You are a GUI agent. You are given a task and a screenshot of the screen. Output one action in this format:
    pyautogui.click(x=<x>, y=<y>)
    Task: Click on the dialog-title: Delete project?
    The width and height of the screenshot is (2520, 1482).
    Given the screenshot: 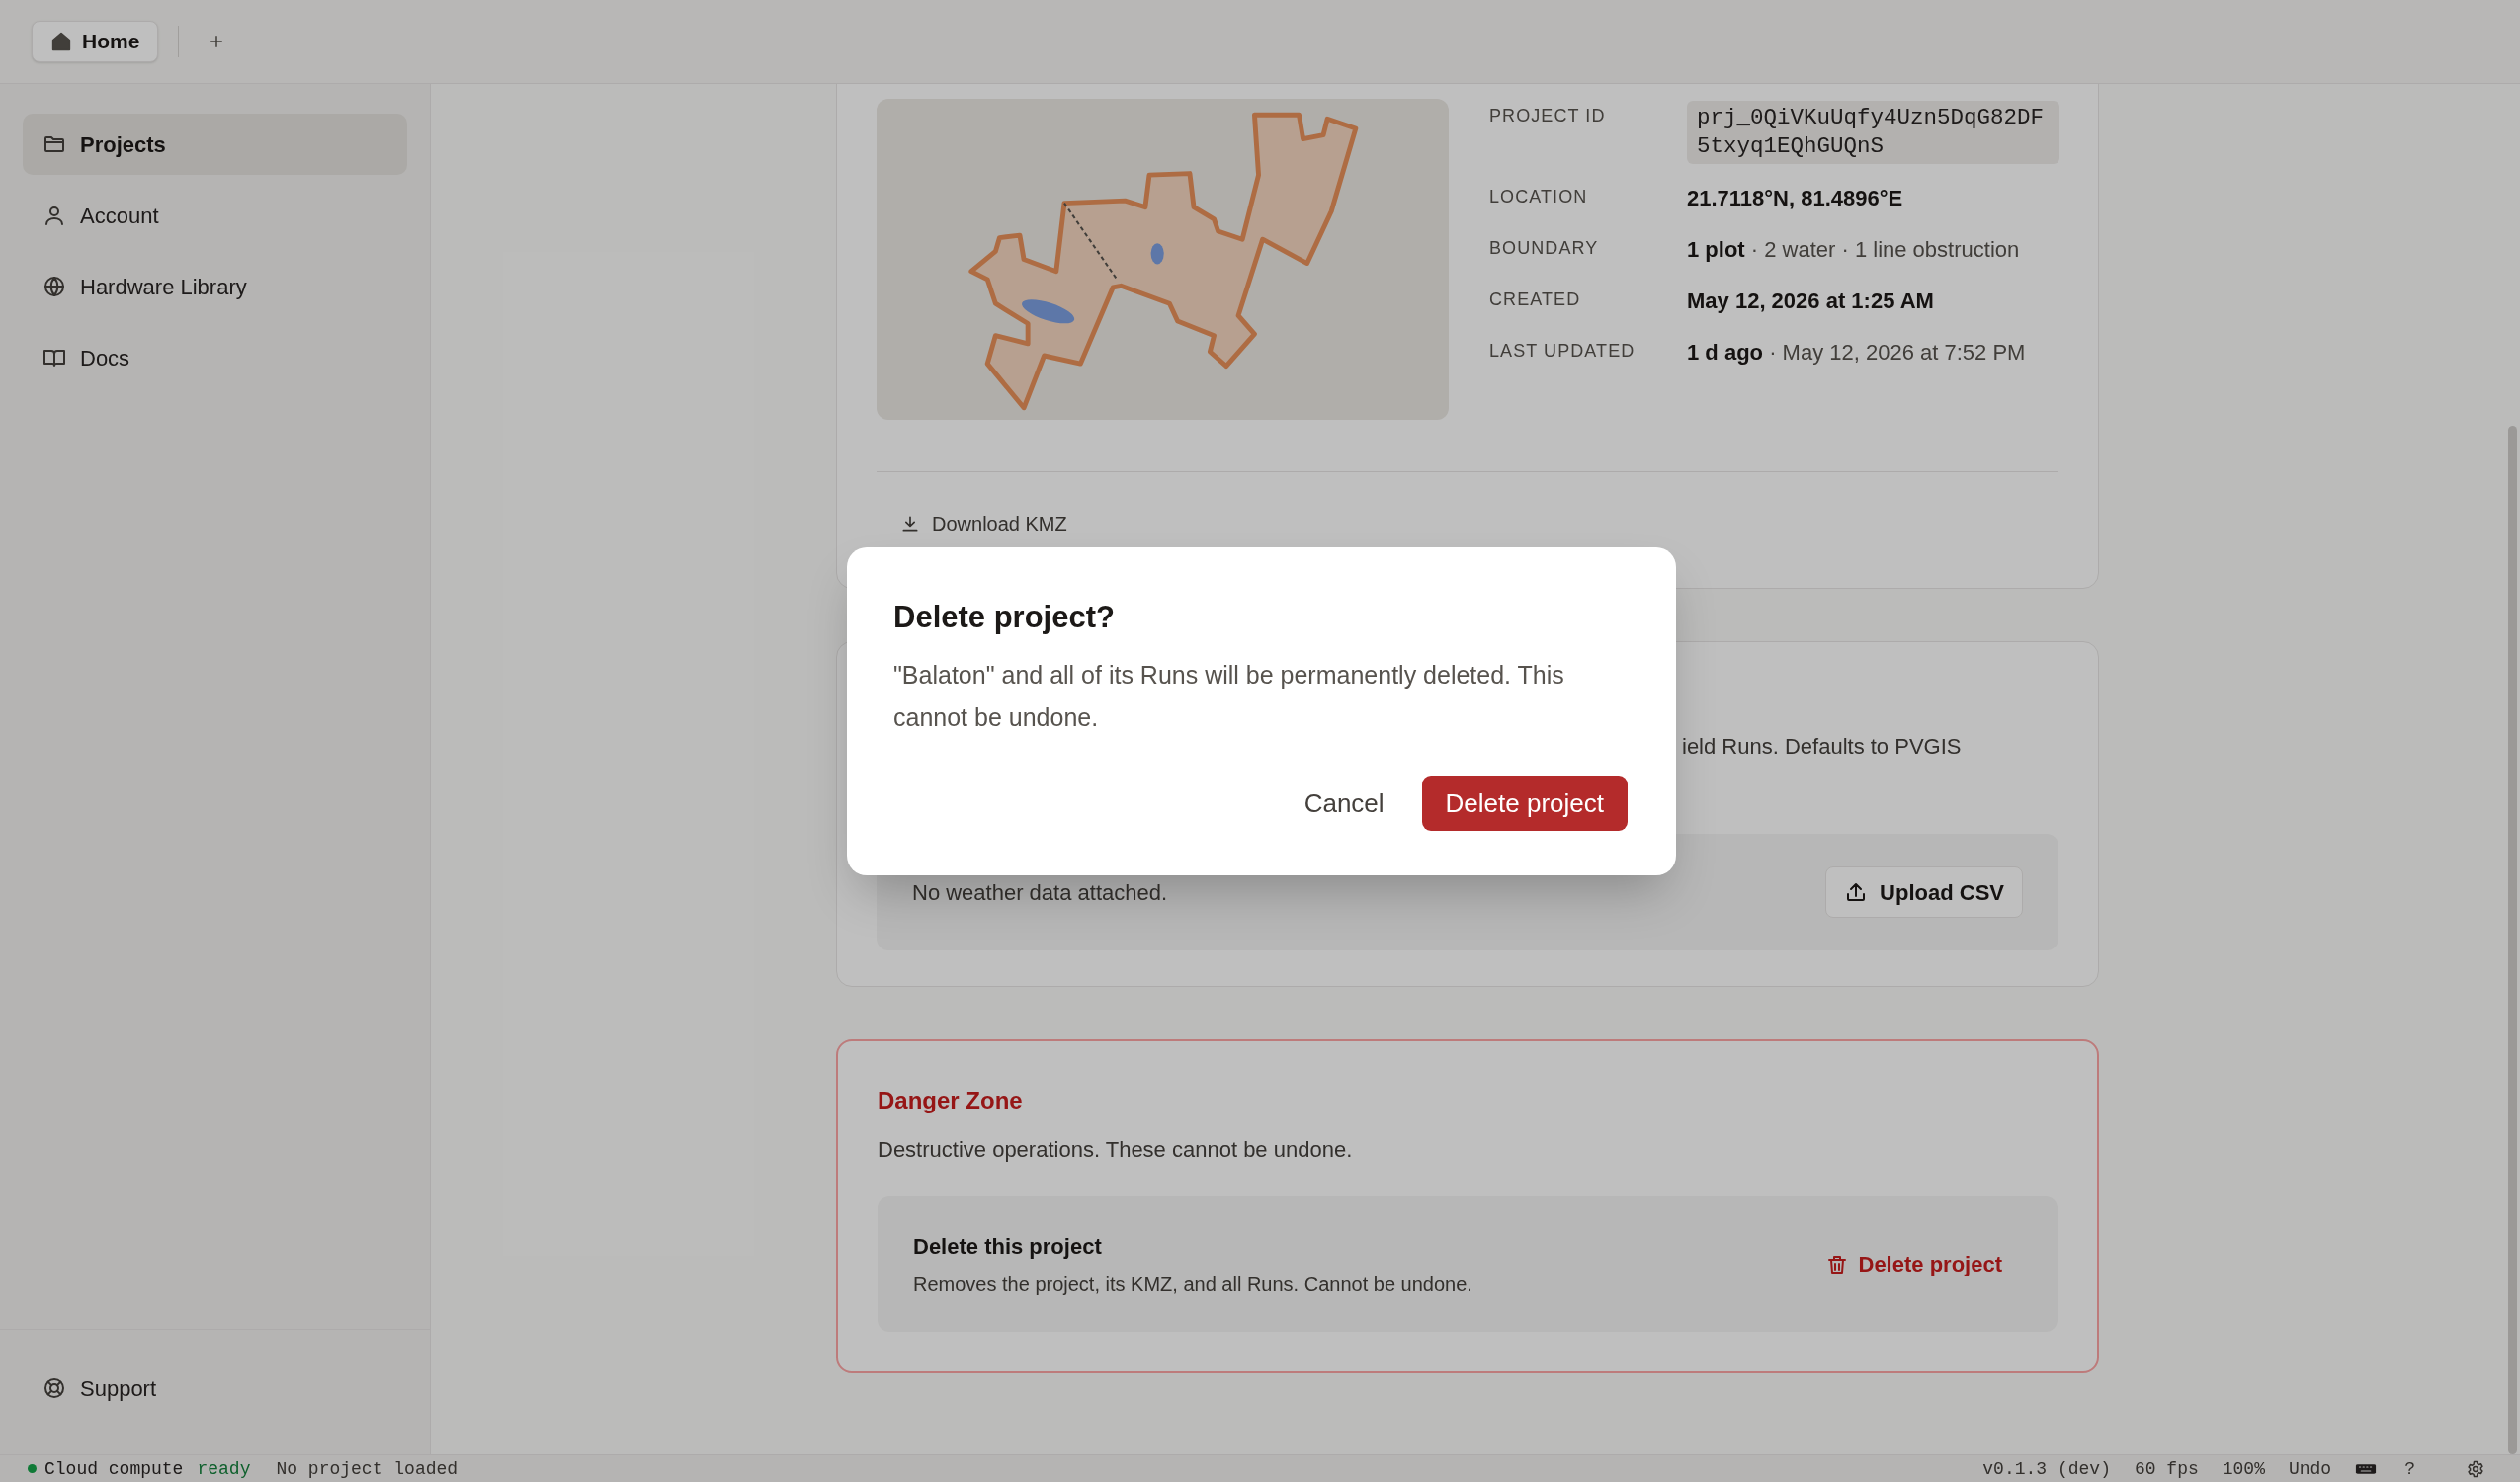 What is the action you would take?
    pyautogui.click(x=1004, y=617)
    